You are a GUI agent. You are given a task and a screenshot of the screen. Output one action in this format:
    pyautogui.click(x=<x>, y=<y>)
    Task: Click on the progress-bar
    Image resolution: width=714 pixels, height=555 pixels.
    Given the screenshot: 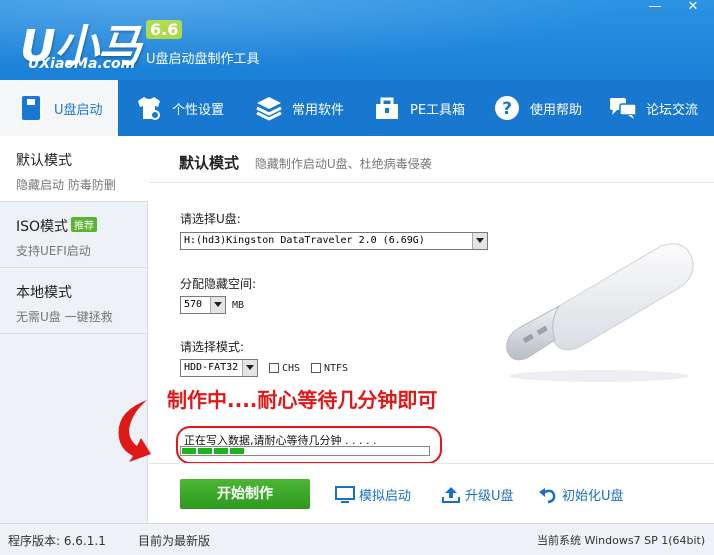 What is the action you would take?
    pyautogui.click(x=305, y=451)
    